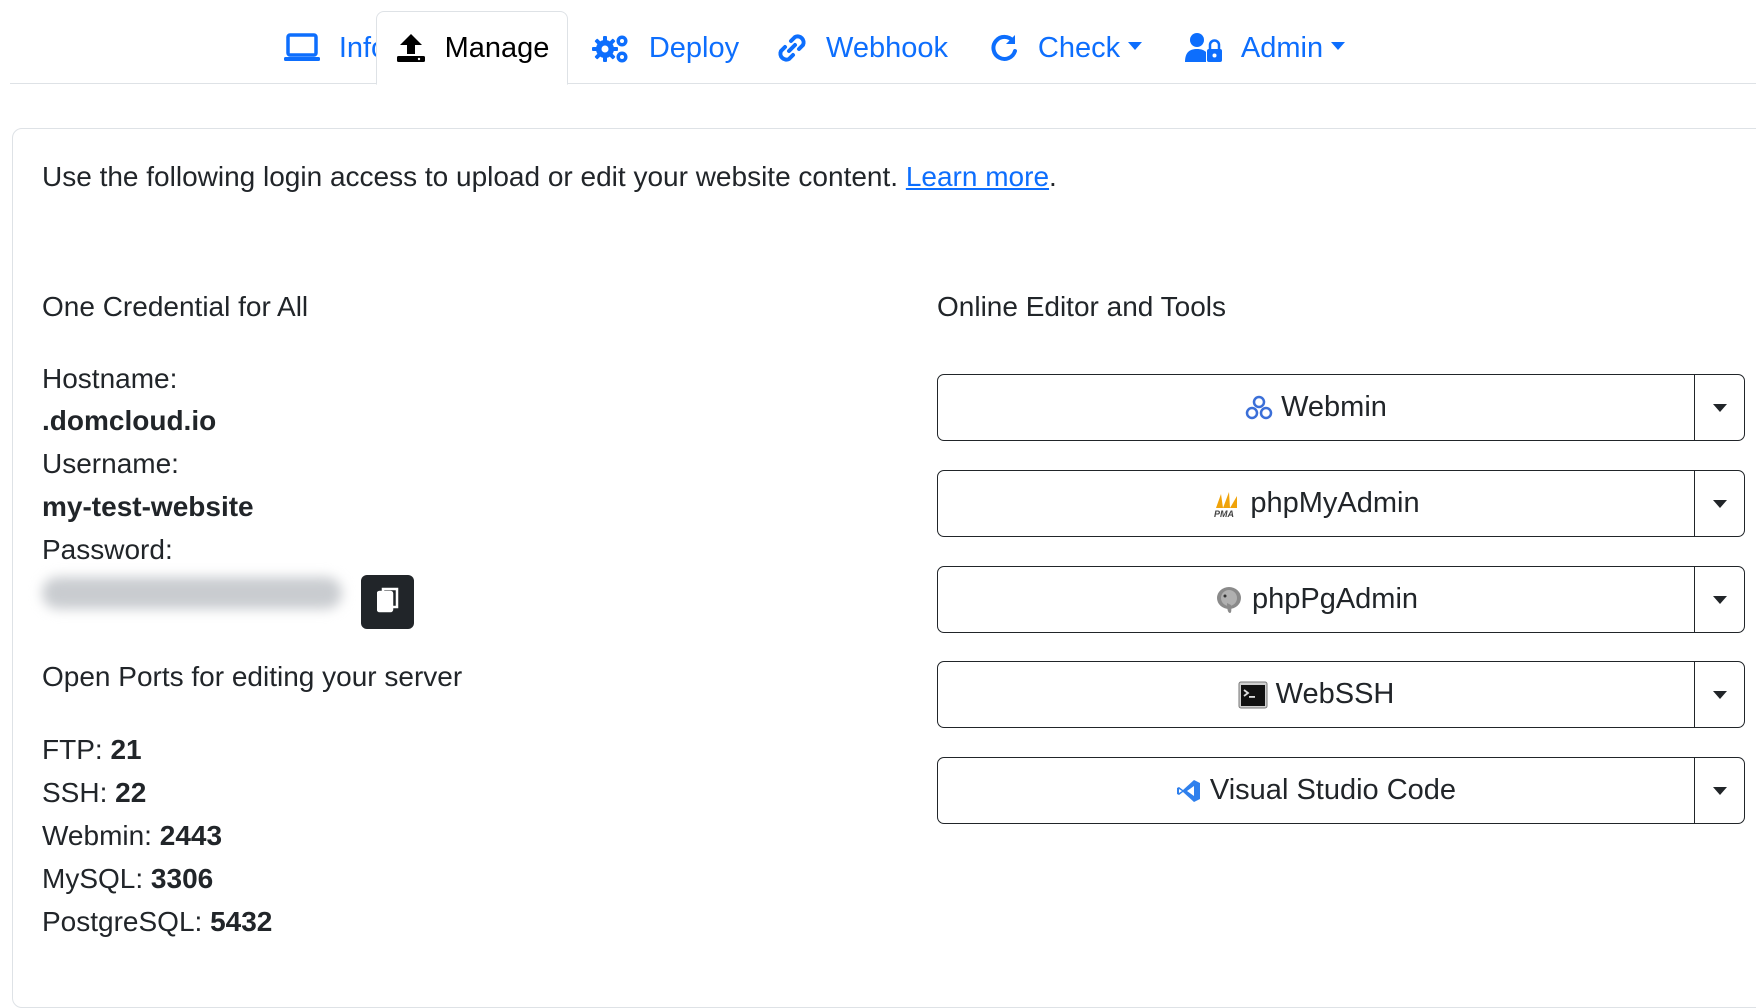  I want to click on webmin-label: Webmin, so click(1334, 407).